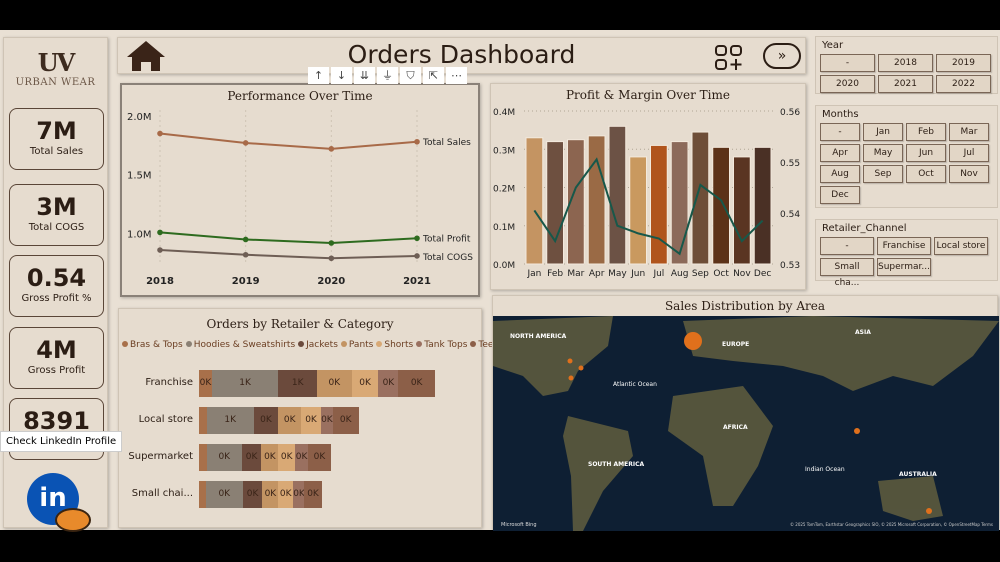 The image size is (1000, 562). What do you see at coordinates (782, 56) in the screenshot?
I see `next-page-button: »` at bounding box center [782, 56].